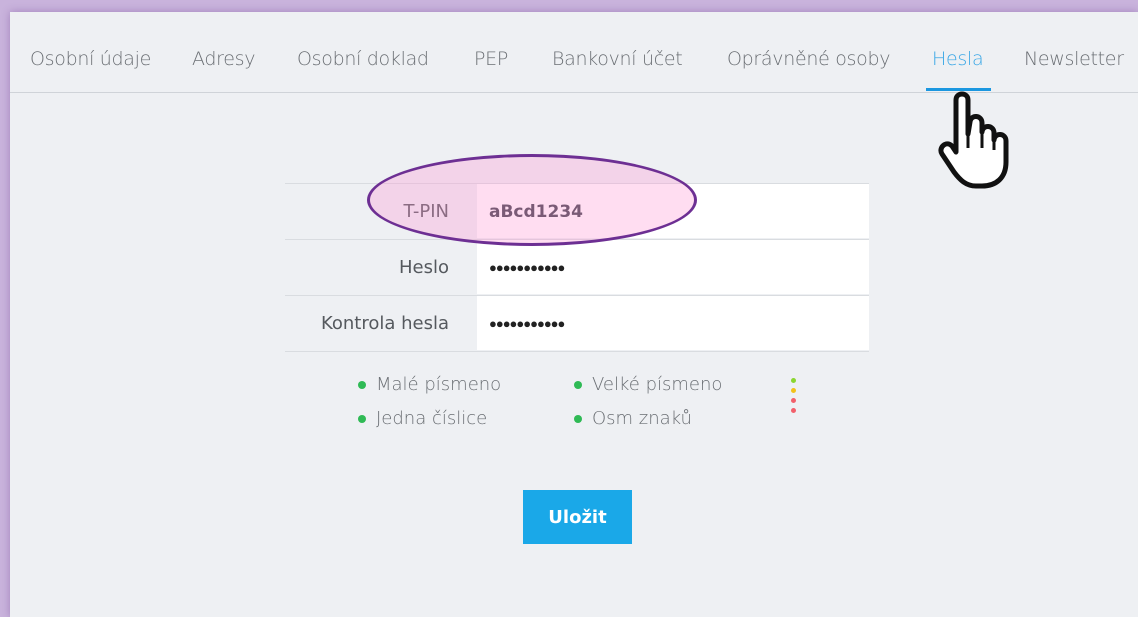  Describe the element at coordinates (577, 267) in the screenshot. I see `password-row: Heslo ●●●●●●●●●●●` at that location.